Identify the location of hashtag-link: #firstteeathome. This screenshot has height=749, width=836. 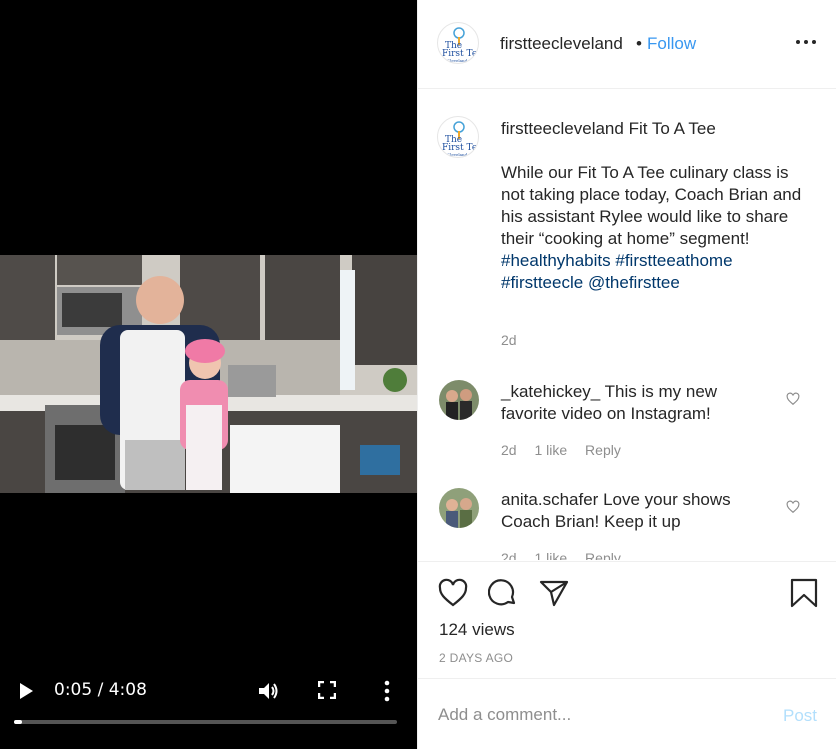
(673, 260).